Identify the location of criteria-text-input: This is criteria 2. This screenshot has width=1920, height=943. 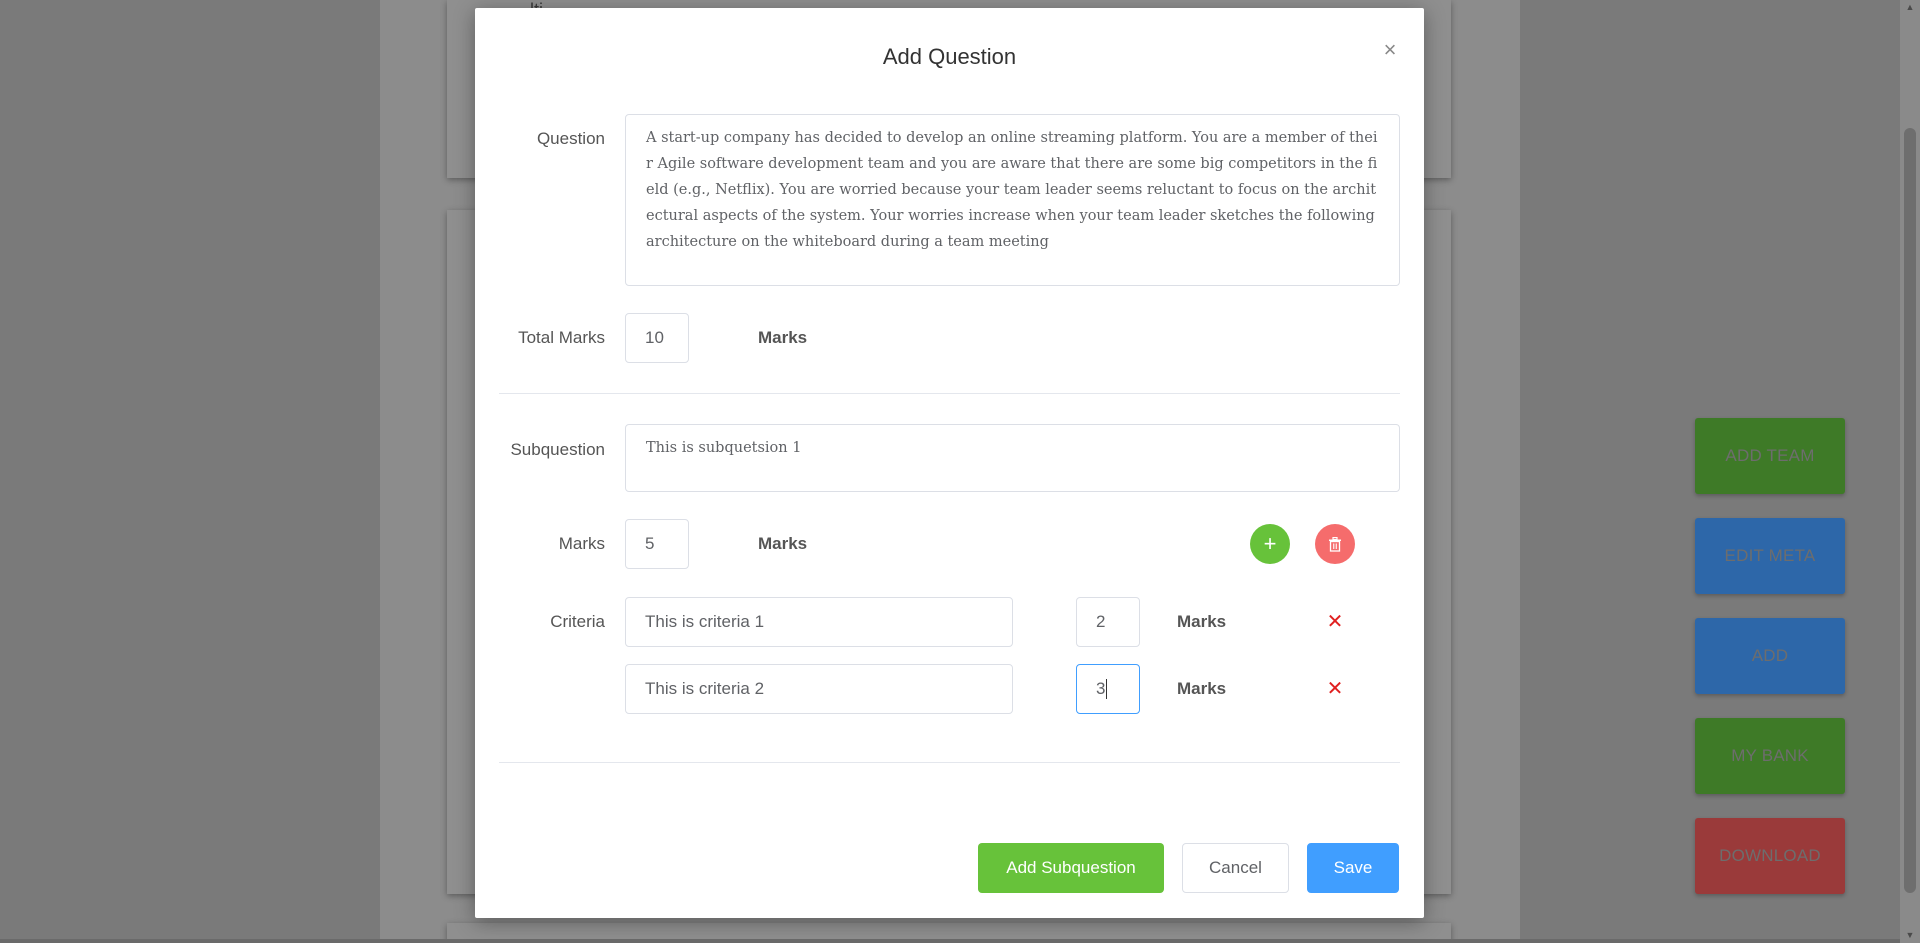
(819, 689).